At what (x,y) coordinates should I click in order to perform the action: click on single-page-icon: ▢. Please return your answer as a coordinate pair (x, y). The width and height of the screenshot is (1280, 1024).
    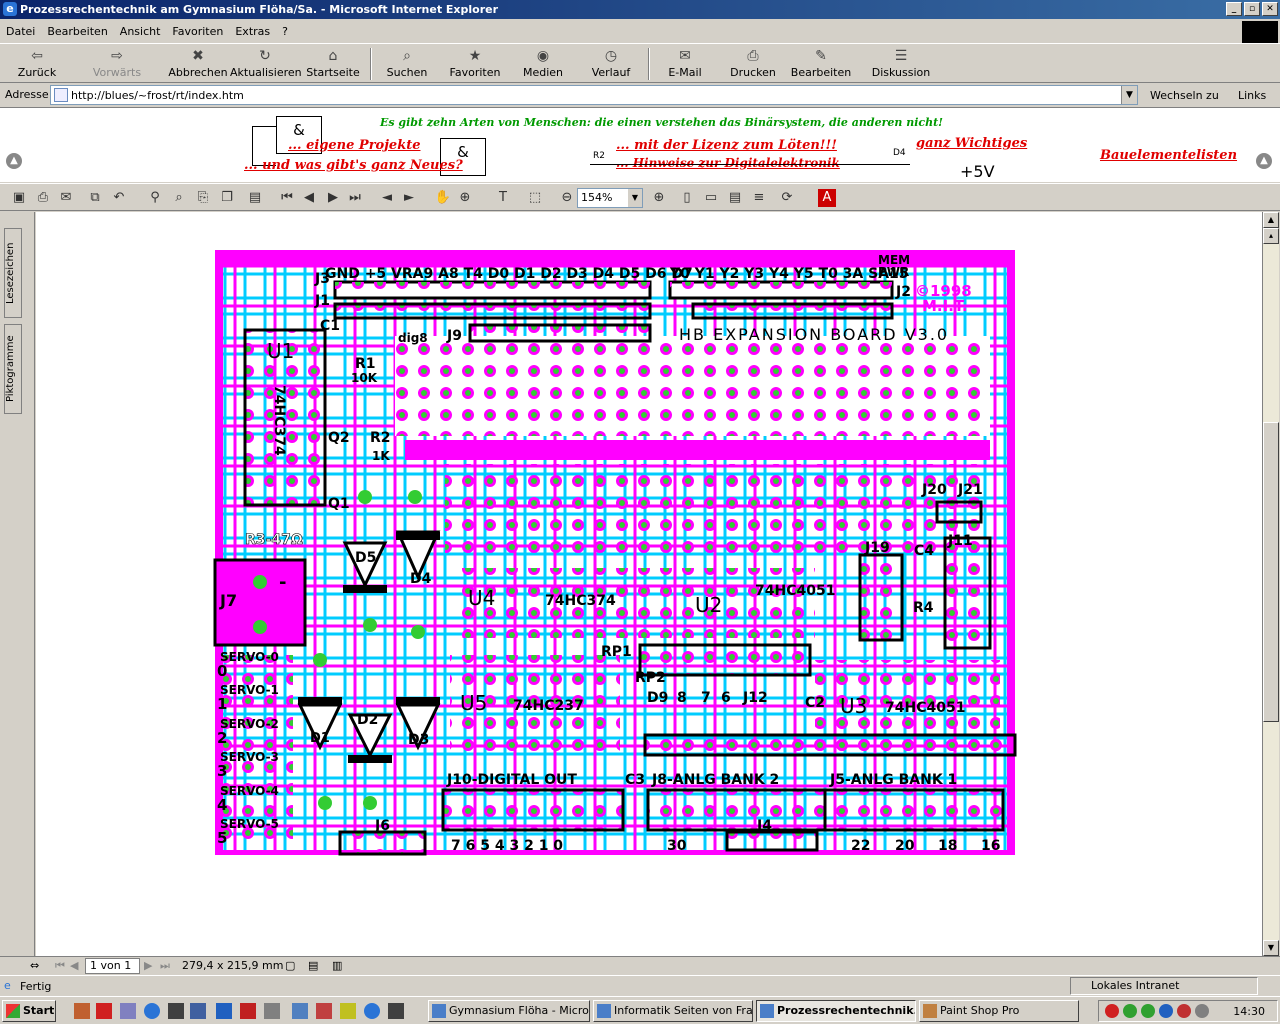
    Looking at the image, I should click on (290, 965).